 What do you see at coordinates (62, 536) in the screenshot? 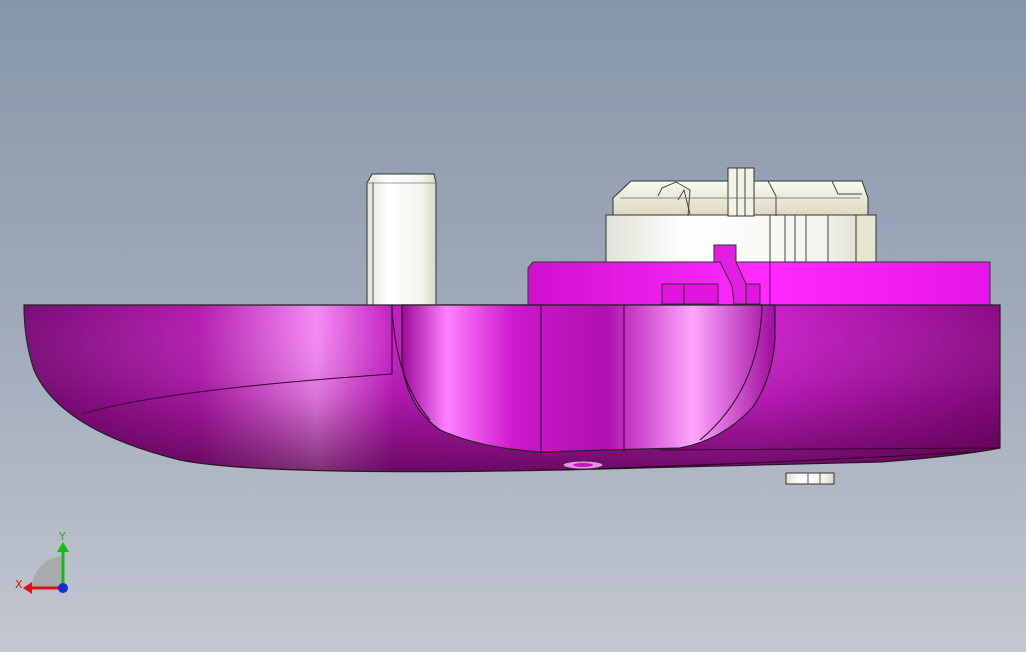
I see `y-axis-label: Y` at bounding box center [62, 536].